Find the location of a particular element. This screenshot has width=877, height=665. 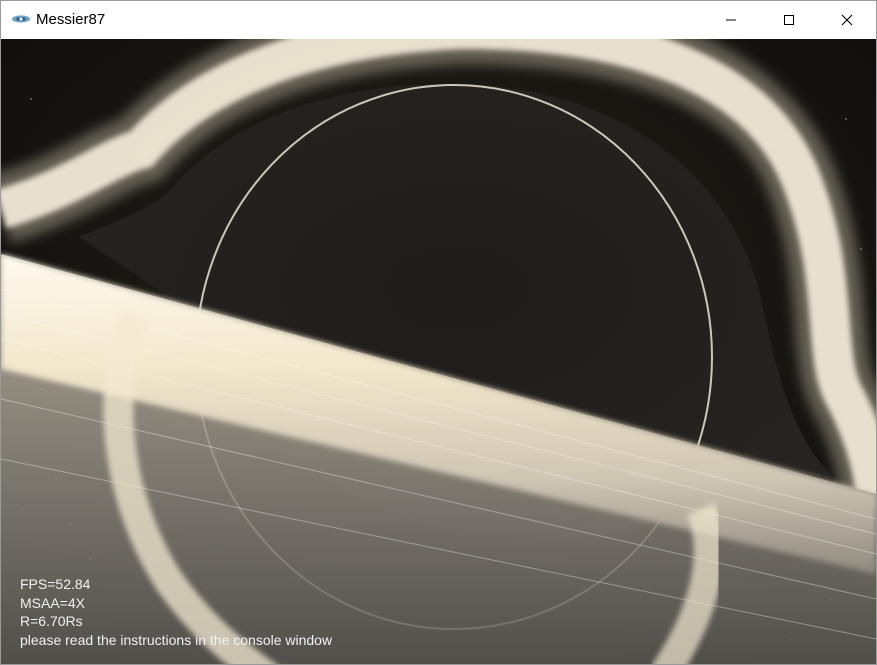

msaa-readout: MSAA=4X is located at coordinates (52, 602).